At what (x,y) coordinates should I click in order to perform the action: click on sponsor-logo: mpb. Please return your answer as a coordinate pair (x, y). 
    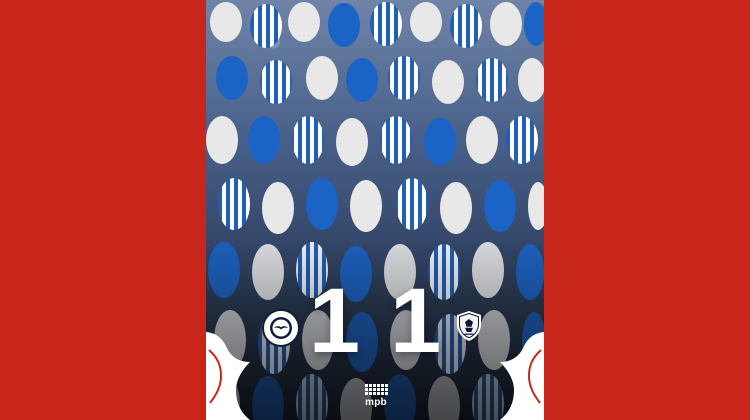
    Looking at the image, I should click on (376, 401).